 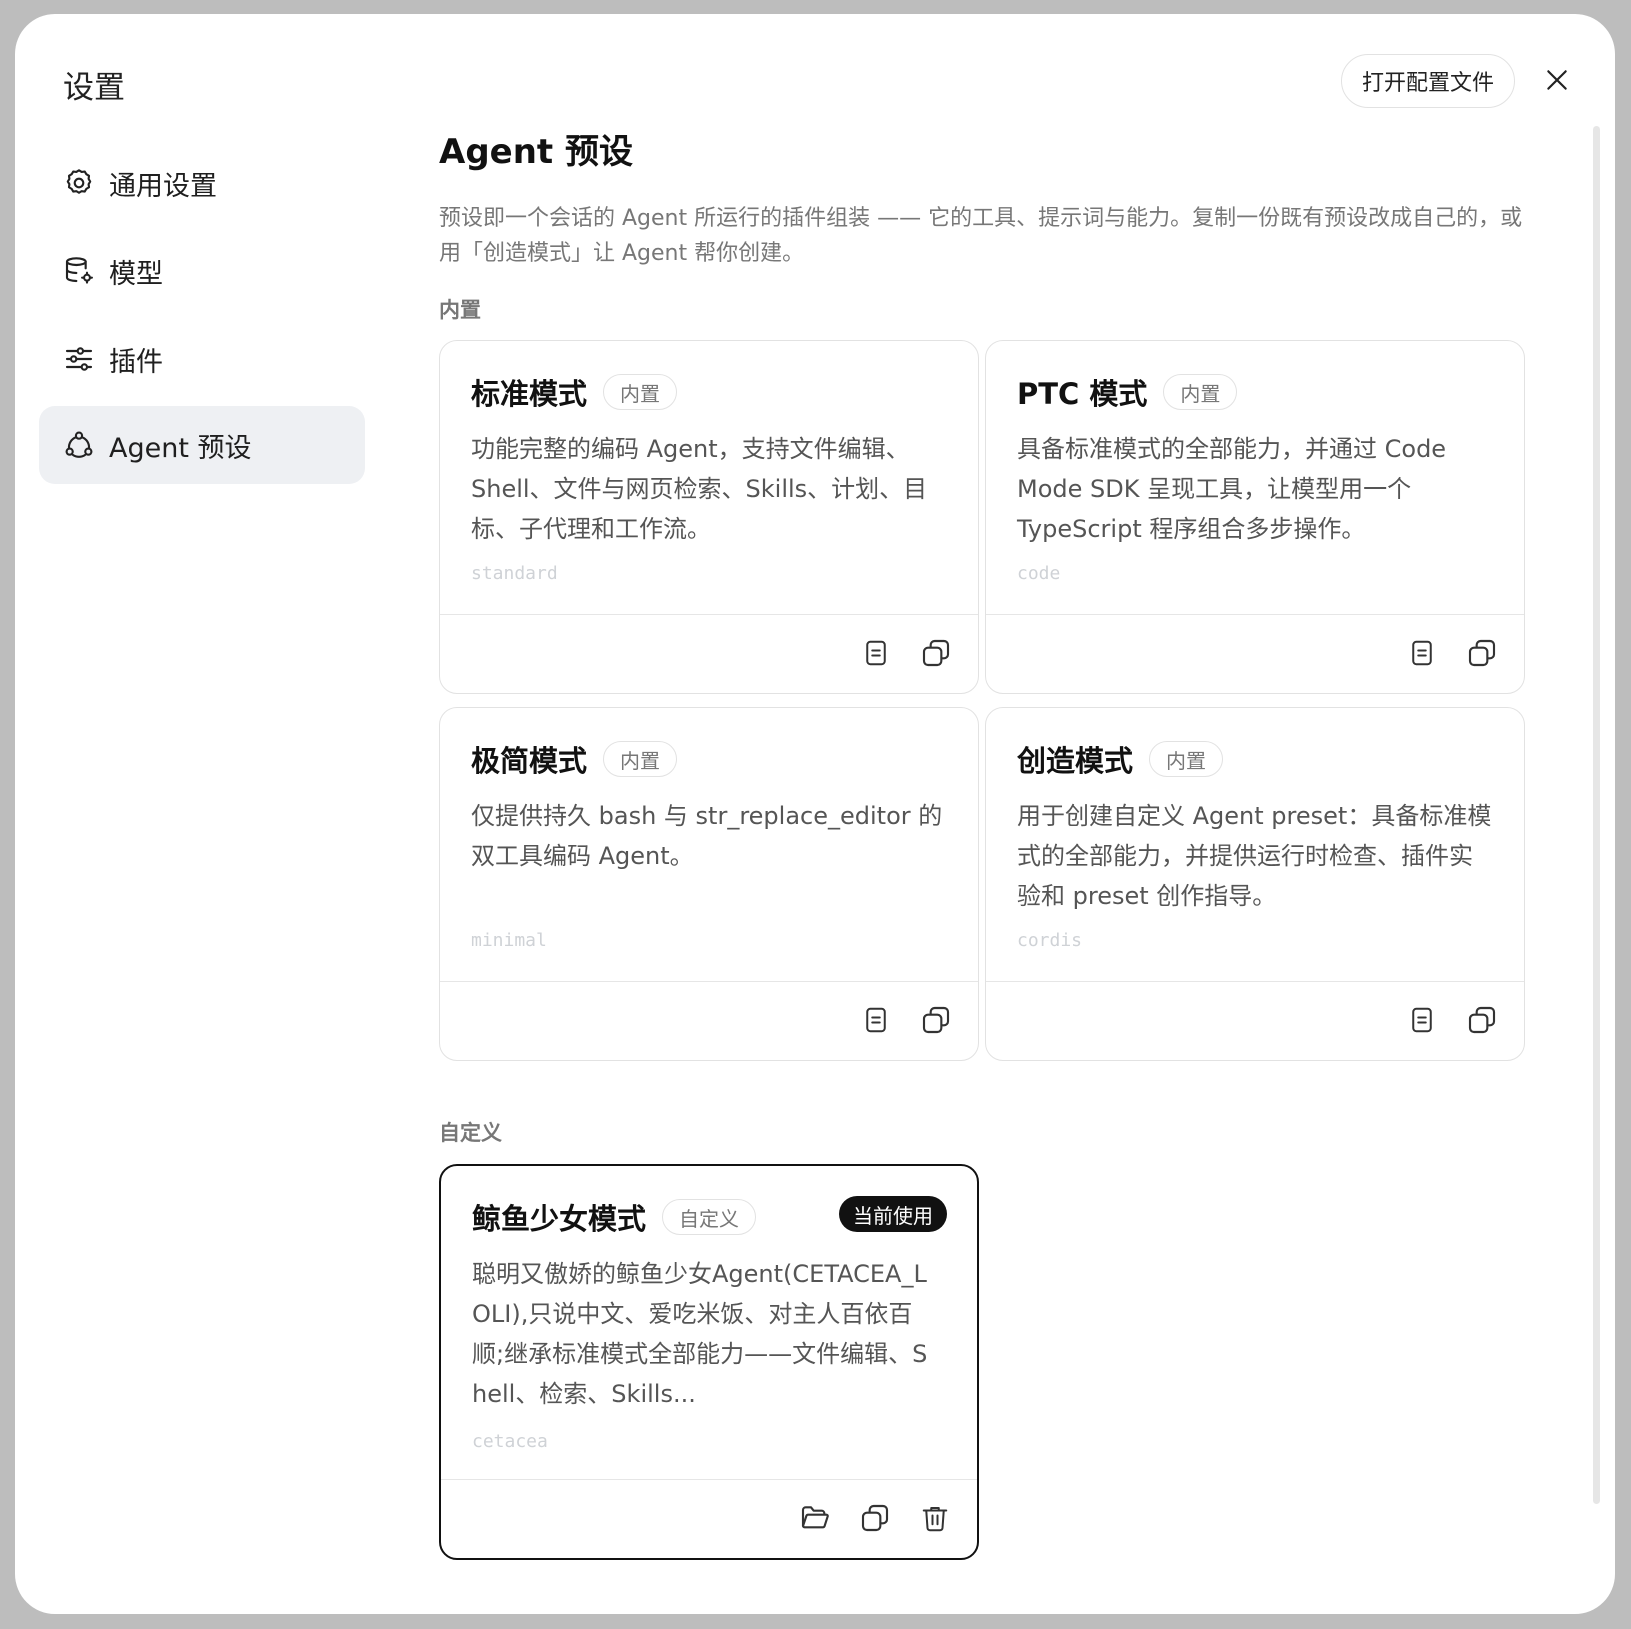 I want to click on scrollbar, so click(x=1596, y=815).